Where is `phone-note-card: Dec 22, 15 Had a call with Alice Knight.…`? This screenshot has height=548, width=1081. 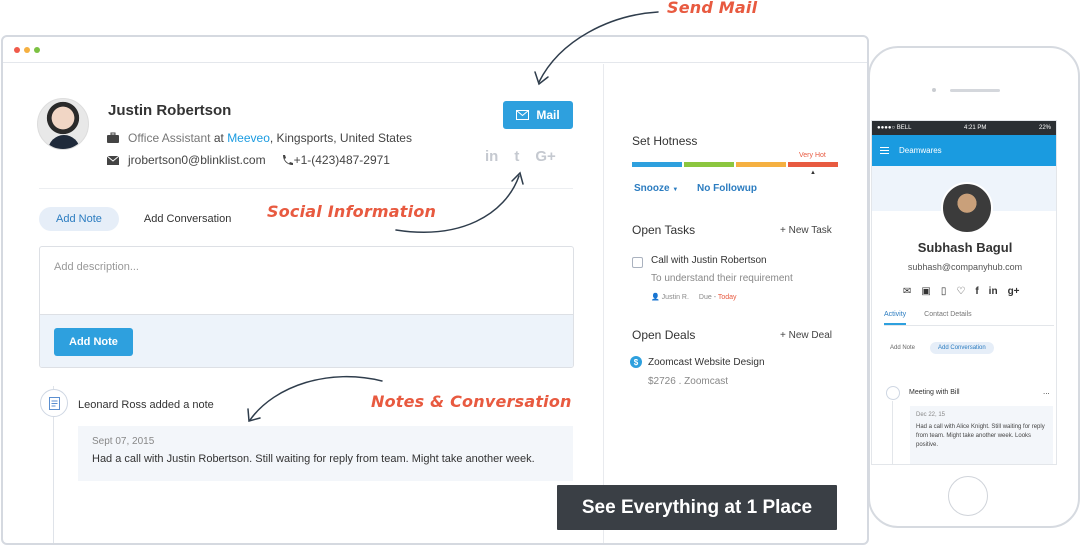 phone-note-card: Dec 22, 15 Had a call with Alice Knight.… is located at coordinates (981, 435).